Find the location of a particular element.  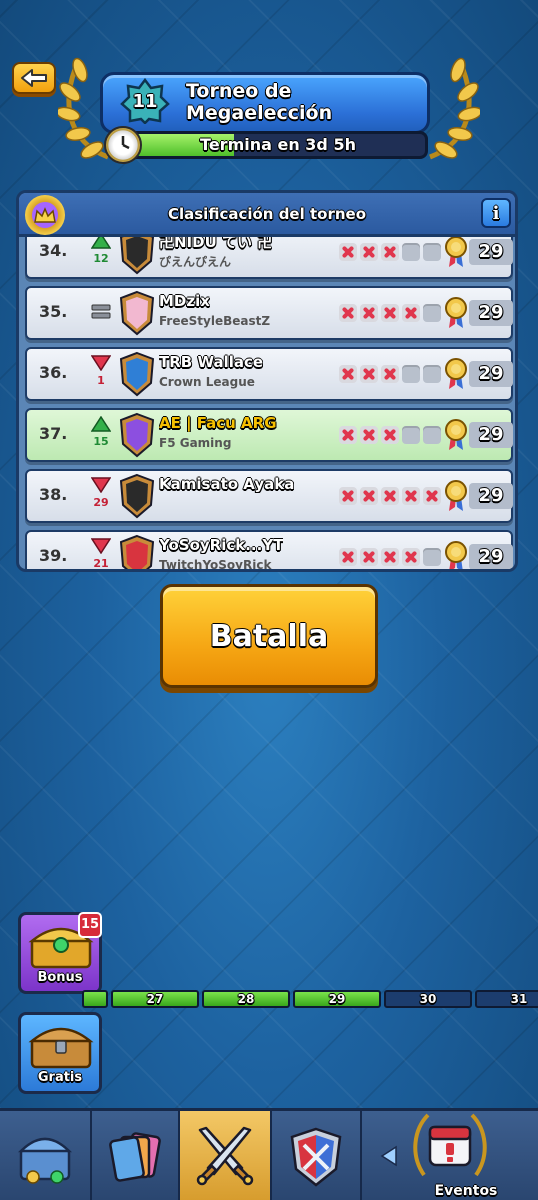

level-badge: 11 is located at coordinates (145, 101).